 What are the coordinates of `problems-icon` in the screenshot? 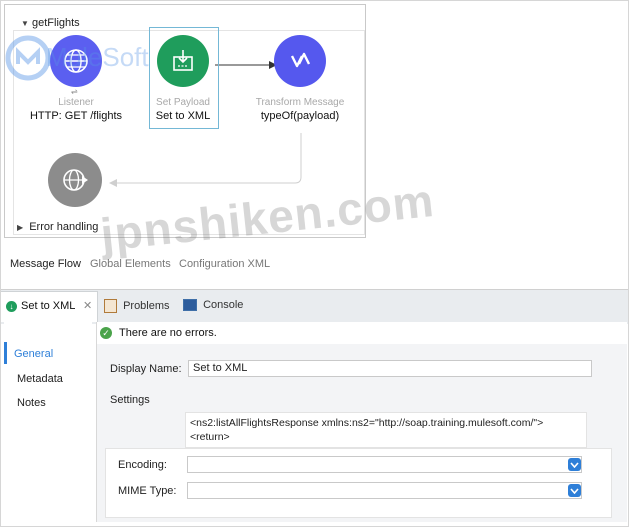 It's located at (110, 306).